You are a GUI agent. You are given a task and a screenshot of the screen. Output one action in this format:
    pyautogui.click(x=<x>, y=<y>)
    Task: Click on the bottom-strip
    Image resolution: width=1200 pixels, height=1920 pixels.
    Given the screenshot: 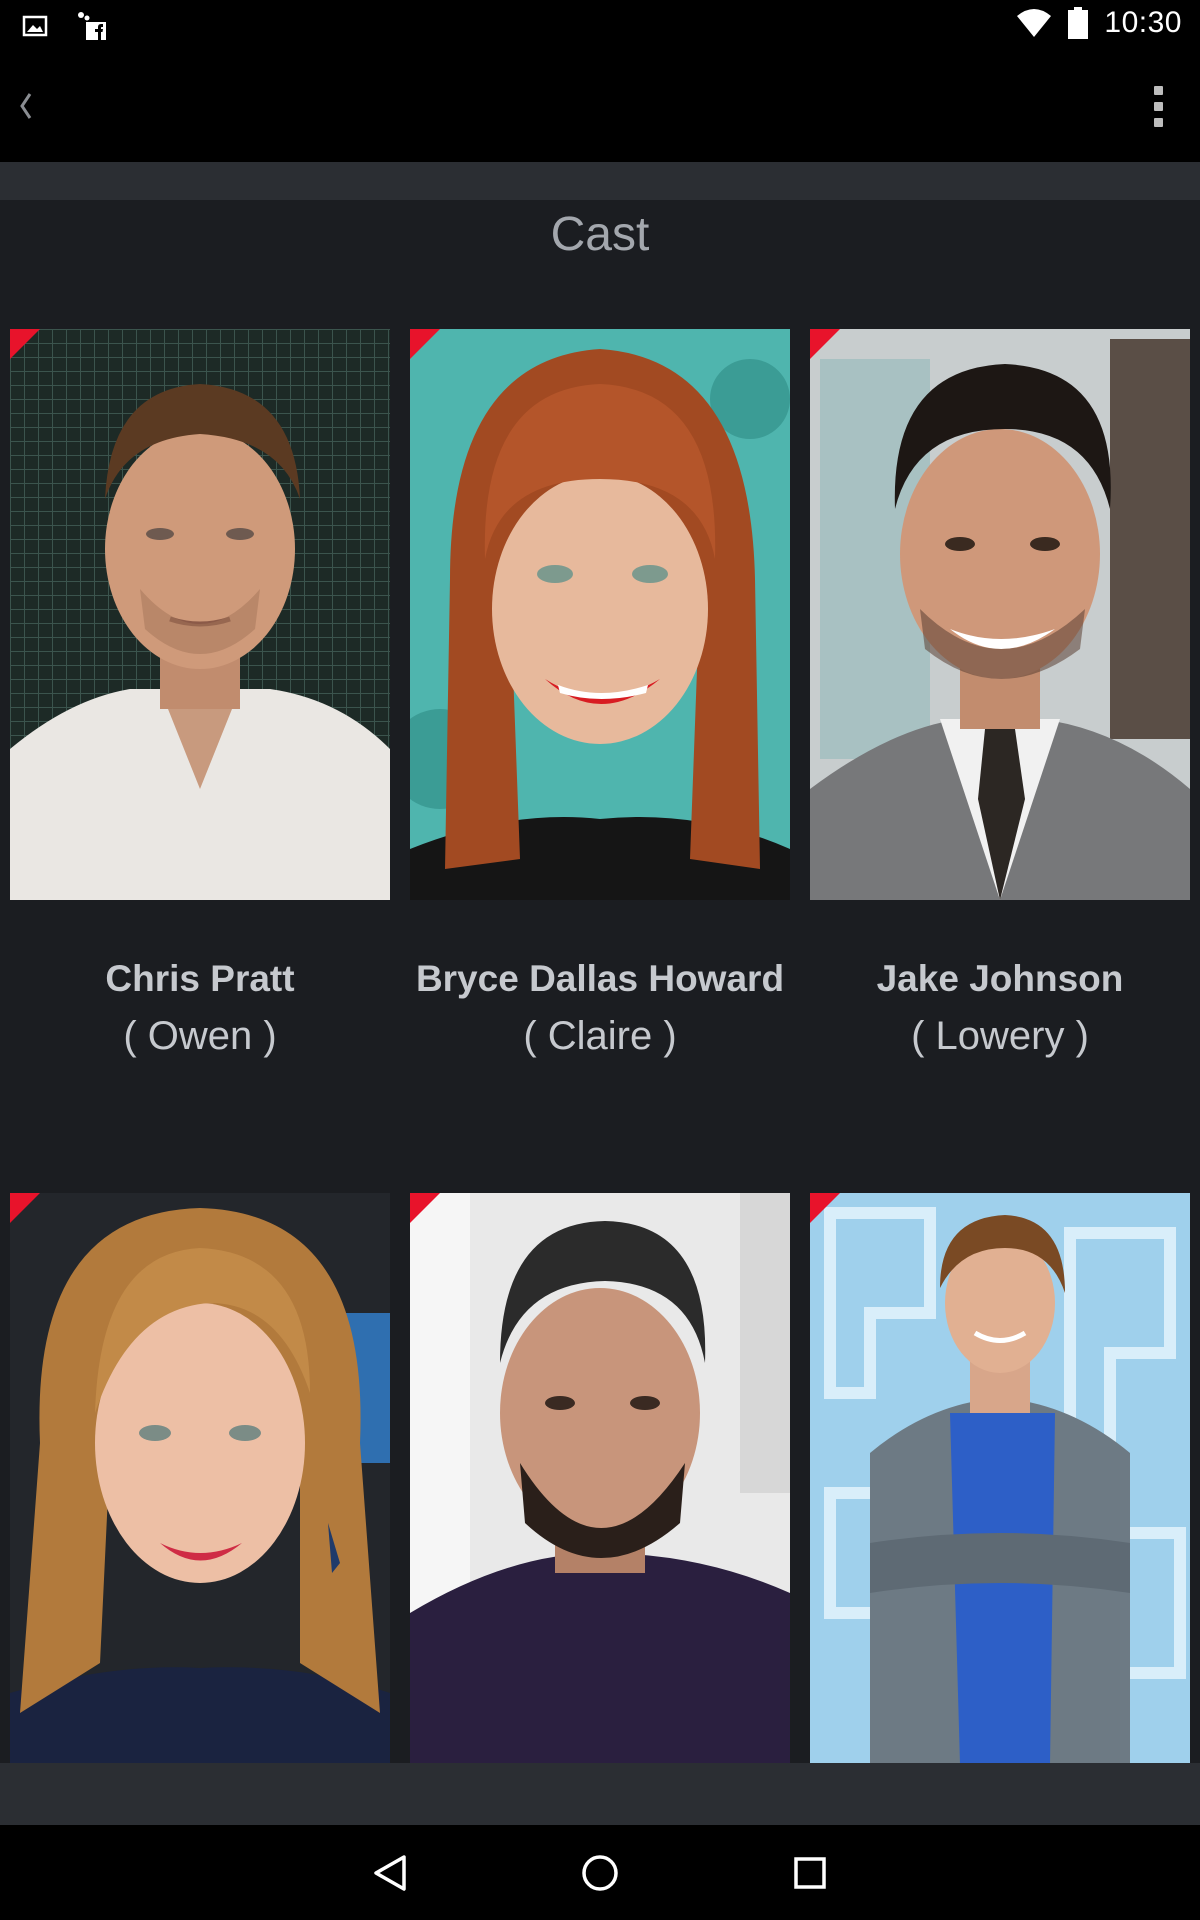 What is the action you would take?
    pyautogui.click(x=600, y=1794)
    